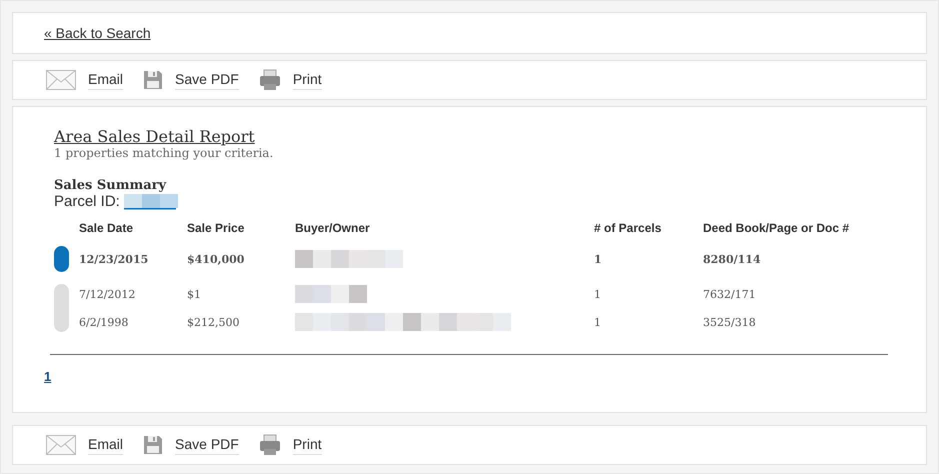 This screenshot has height=474, width=939. I want to click on column-header: Deed Book/Page or Doc #, so click(776, 228).